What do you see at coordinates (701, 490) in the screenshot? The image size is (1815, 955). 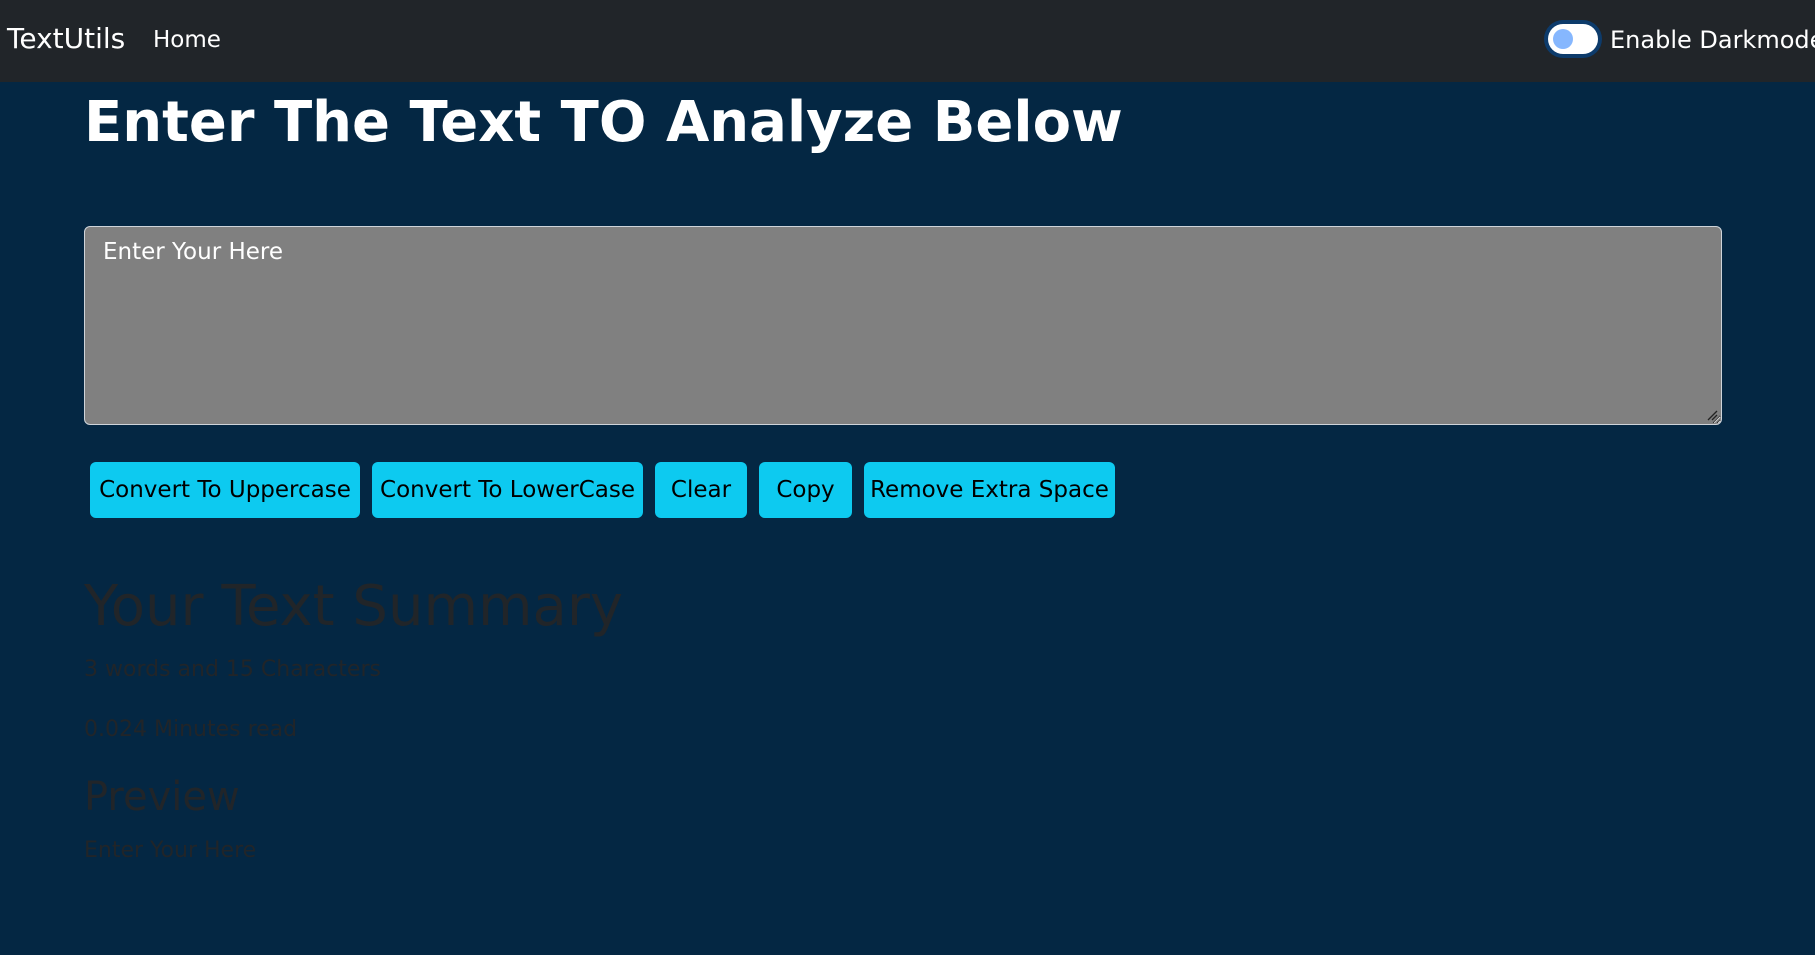 I see `clear-button: Clear` at bounding box center [701, 490].